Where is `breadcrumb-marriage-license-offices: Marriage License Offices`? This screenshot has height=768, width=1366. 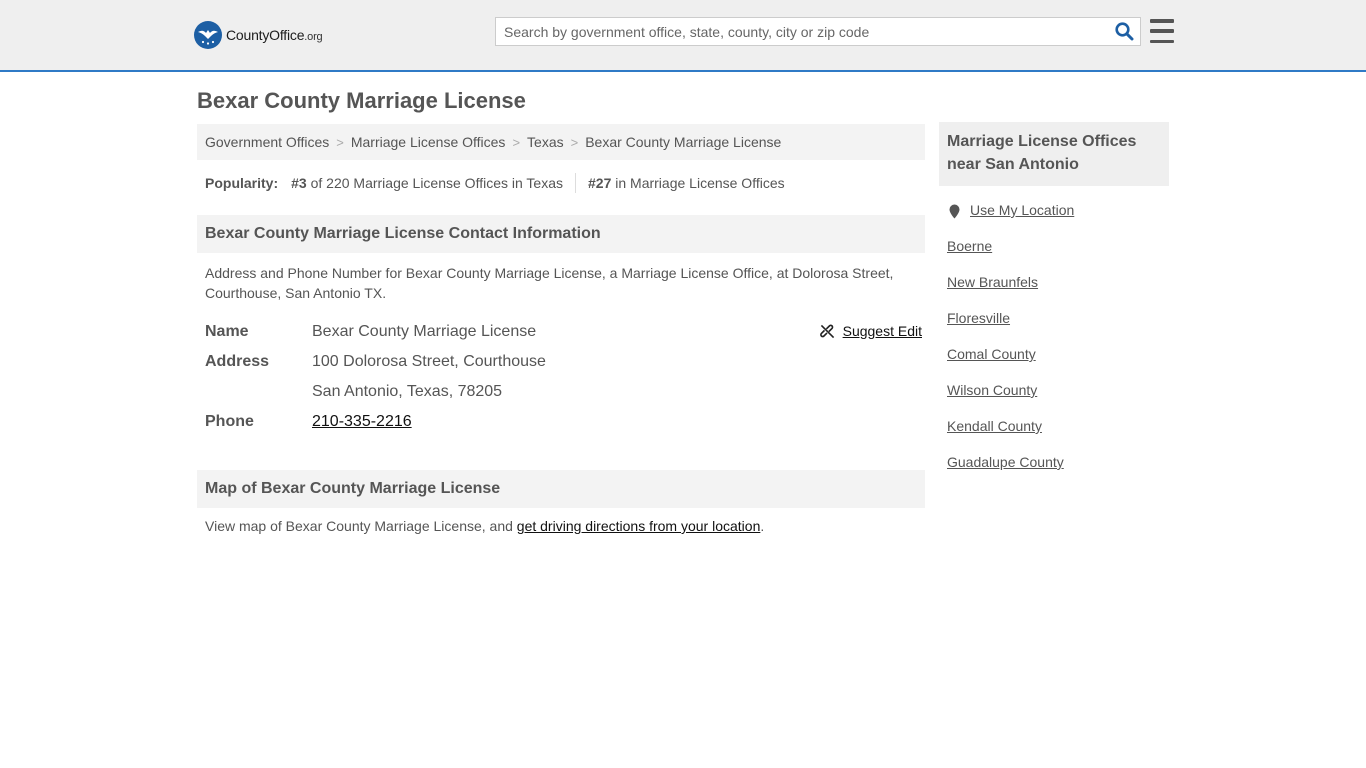
breadcrumb-marriage-license-offices: Marriage License Offices is located at coordinates (428, 142).